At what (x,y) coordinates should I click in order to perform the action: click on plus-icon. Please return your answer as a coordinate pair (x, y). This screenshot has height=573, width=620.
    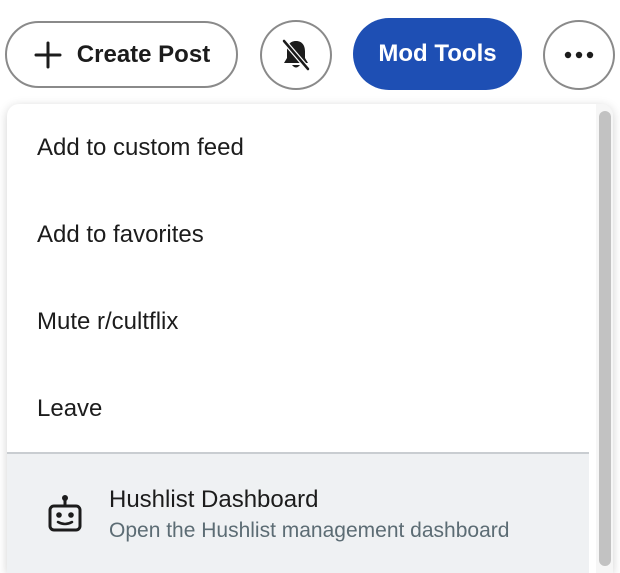
    Looking at the image, I should click on (48, 54).